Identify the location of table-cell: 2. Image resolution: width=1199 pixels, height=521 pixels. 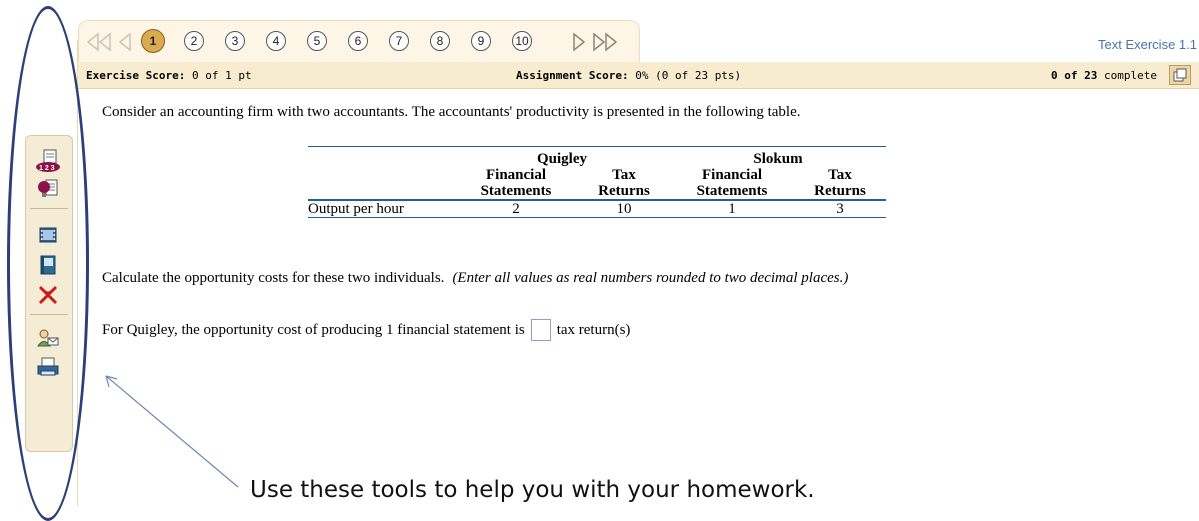
(516, 209).